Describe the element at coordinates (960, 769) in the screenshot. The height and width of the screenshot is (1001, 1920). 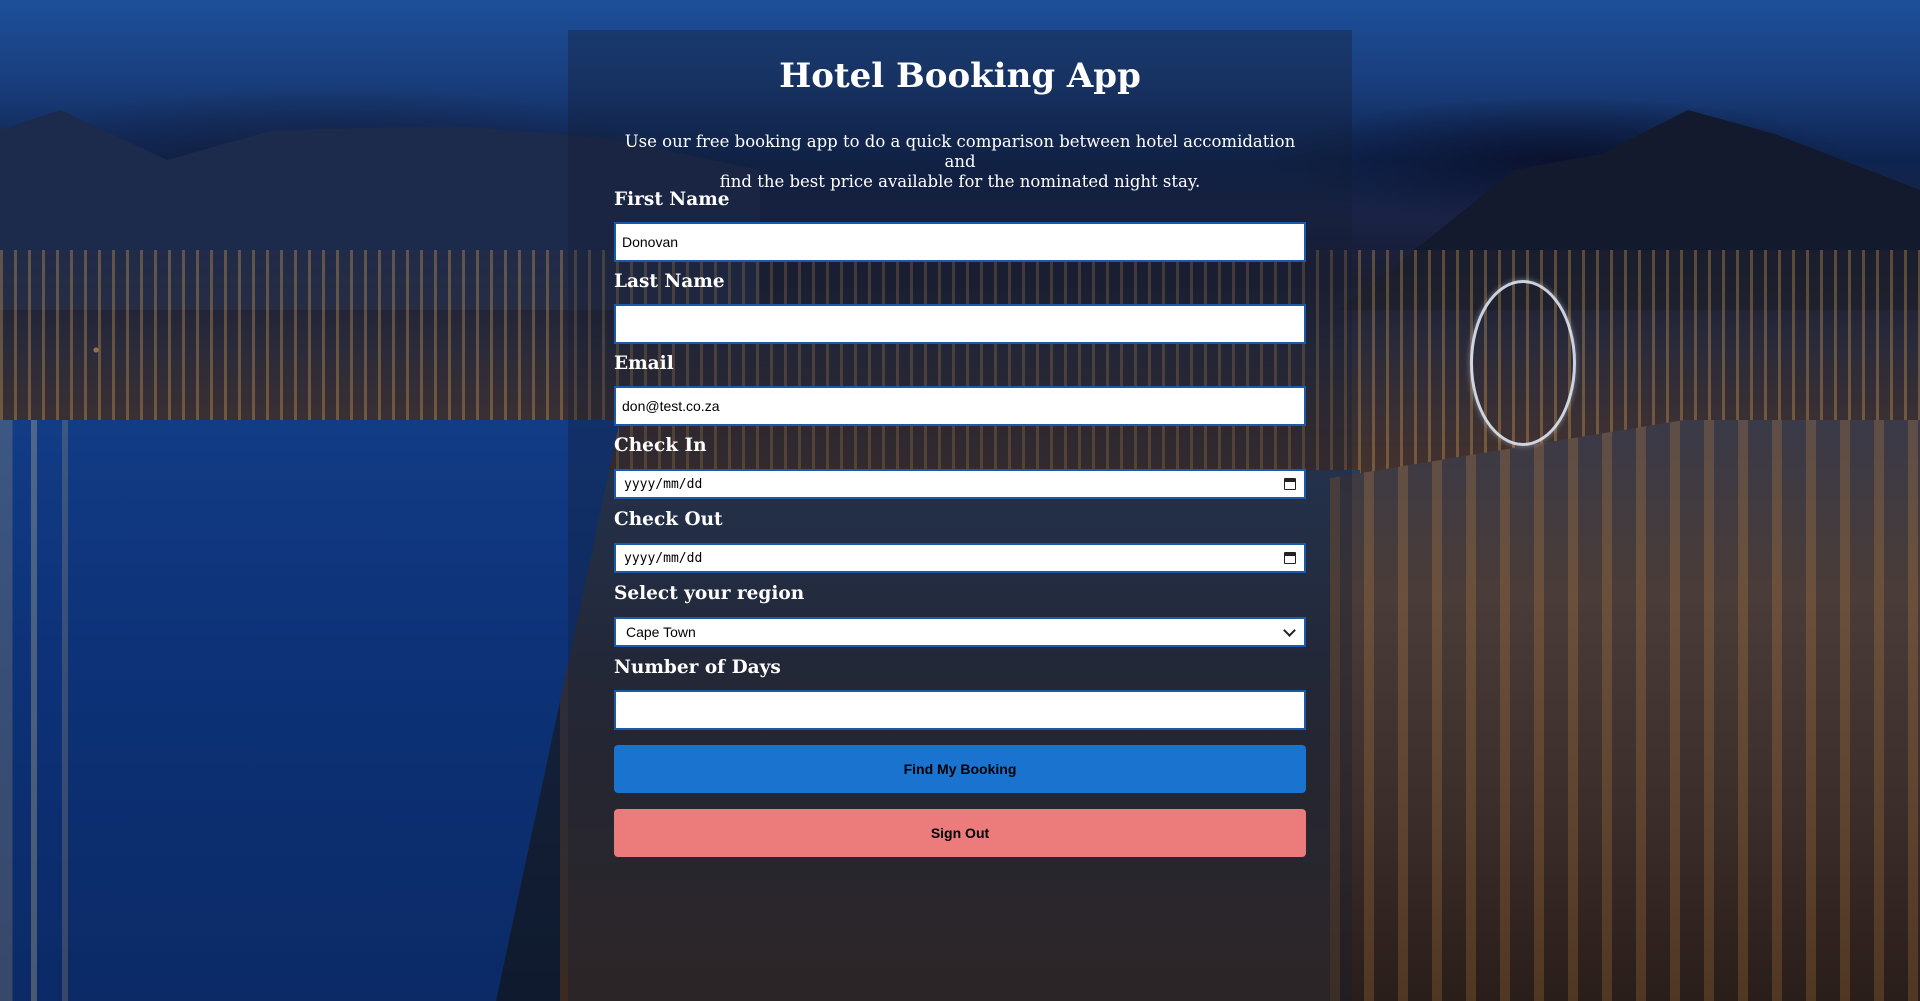
I see `find-my-booking-button: Find My Booking` at that location.